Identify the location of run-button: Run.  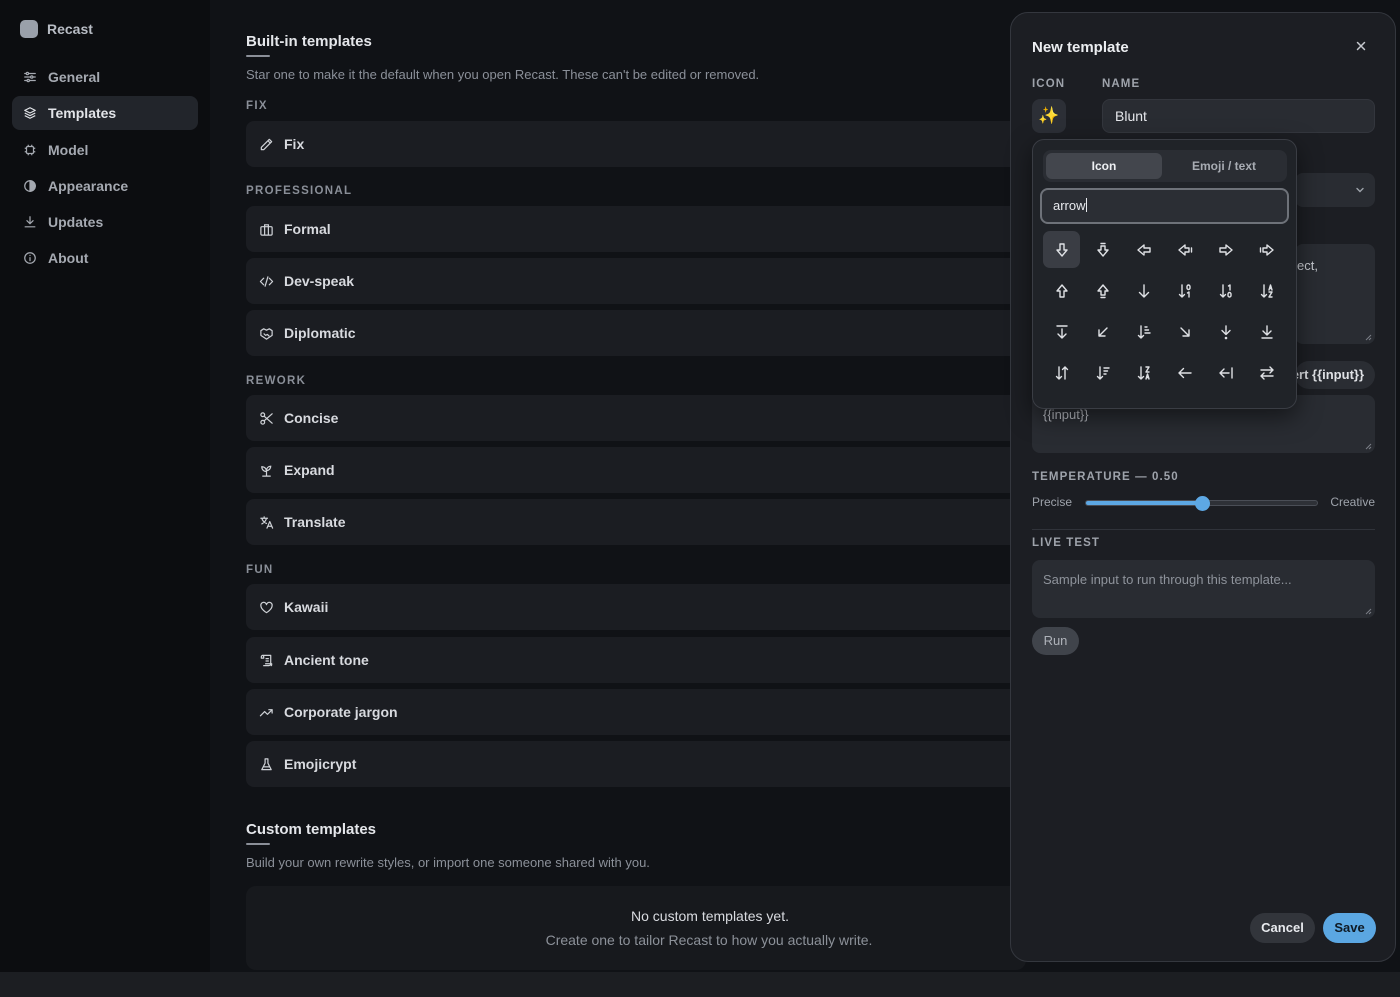
(1055, 641).